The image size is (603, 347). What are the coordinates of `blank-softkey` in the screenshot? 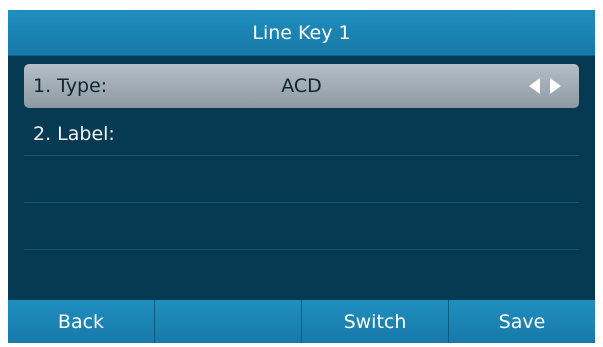 It's located at (227, 321).